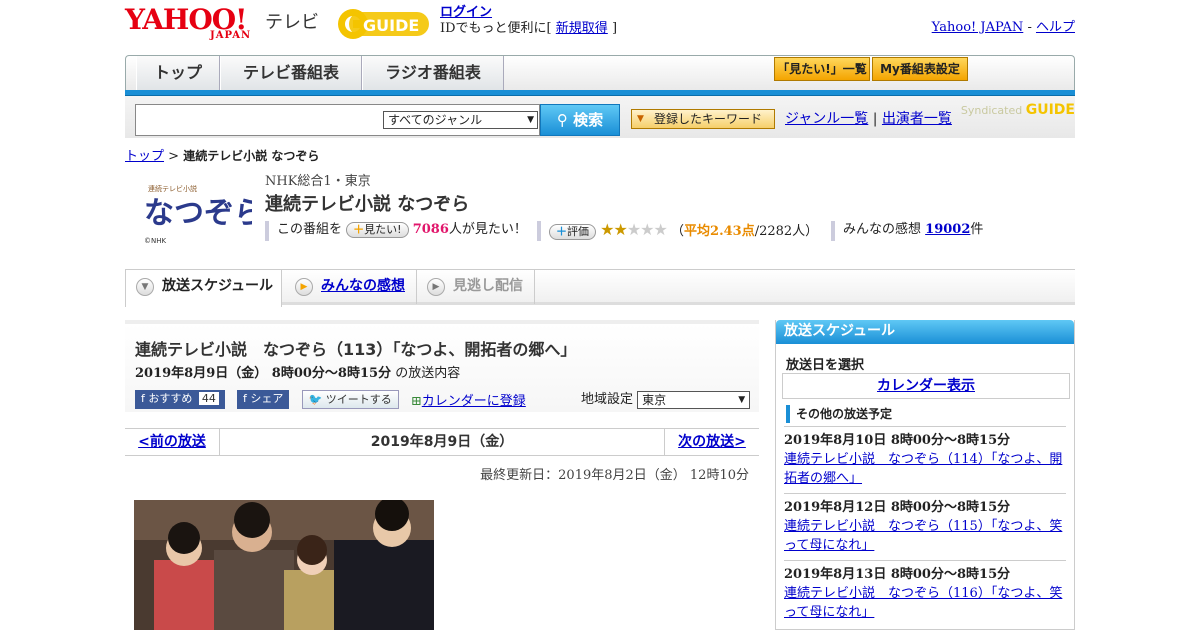 This screenshot has width=1200, height=630. I want to click on tab-catchup: ▶ 見逃し配信, so click(476, 287).